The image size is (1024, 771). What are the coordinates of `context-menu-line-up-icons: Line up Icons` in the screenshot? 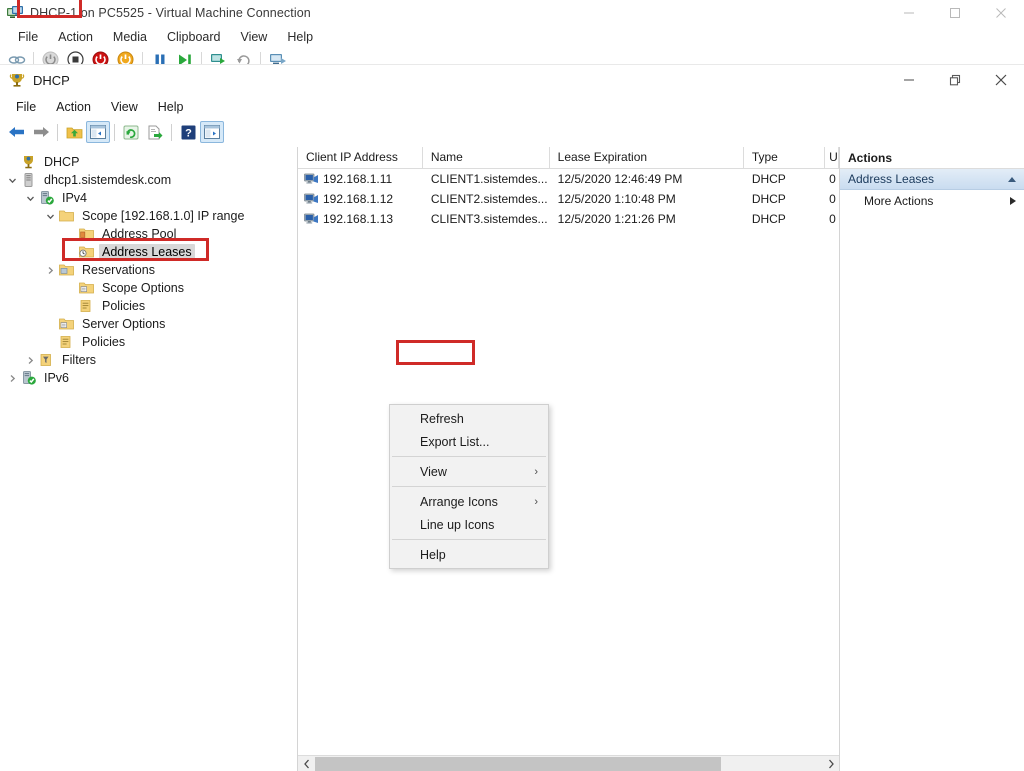 It's located at (469, 524).